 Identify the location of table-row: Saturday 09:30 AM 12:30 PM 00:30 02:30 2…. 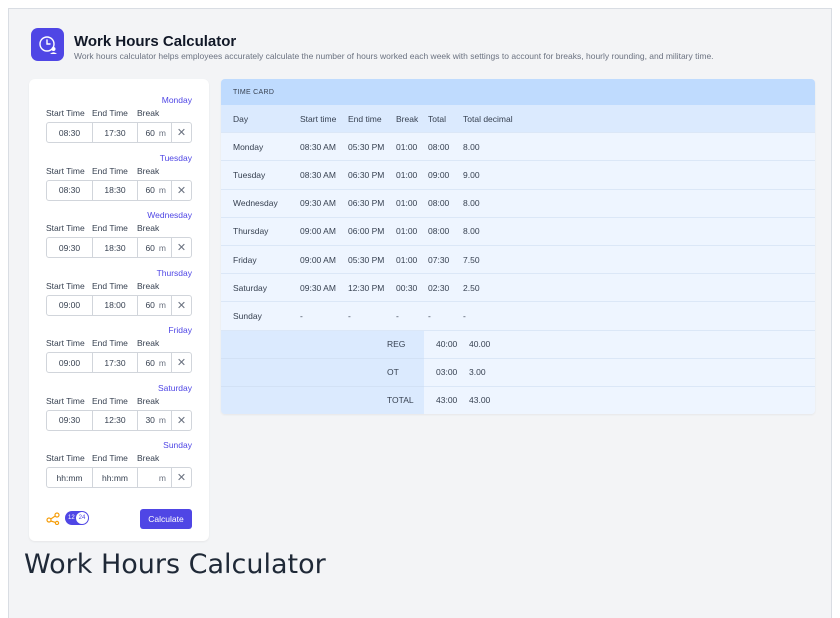
(518, 288).